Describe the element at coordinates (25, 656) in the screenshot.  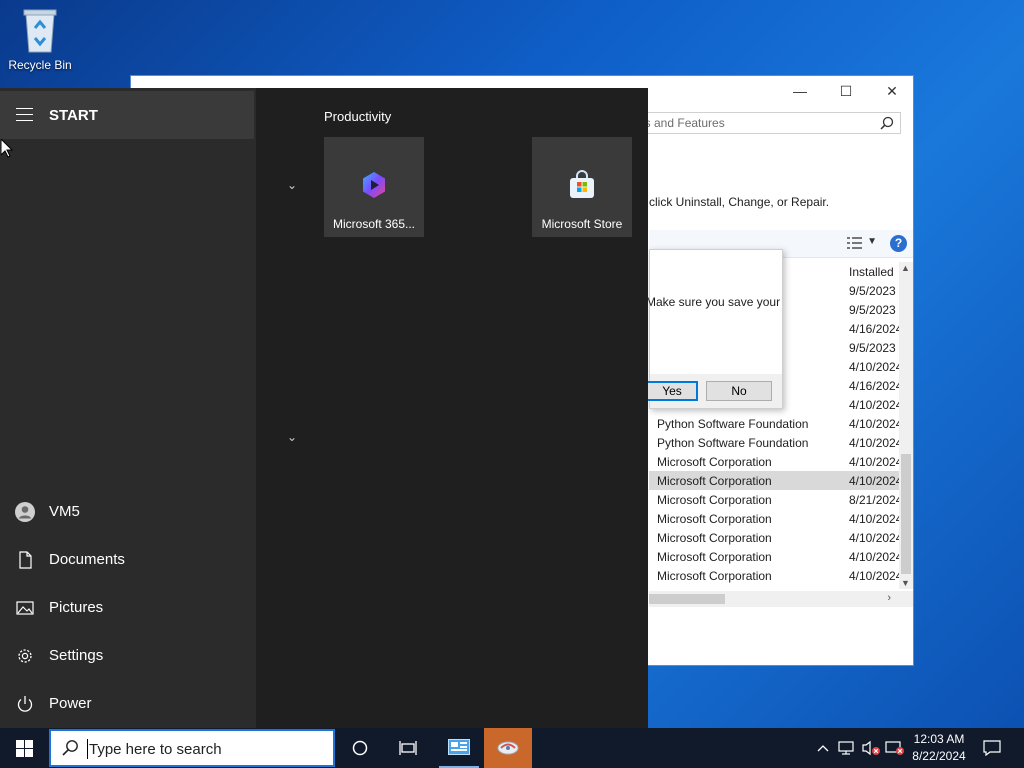
I see `gear-icon` at that location.